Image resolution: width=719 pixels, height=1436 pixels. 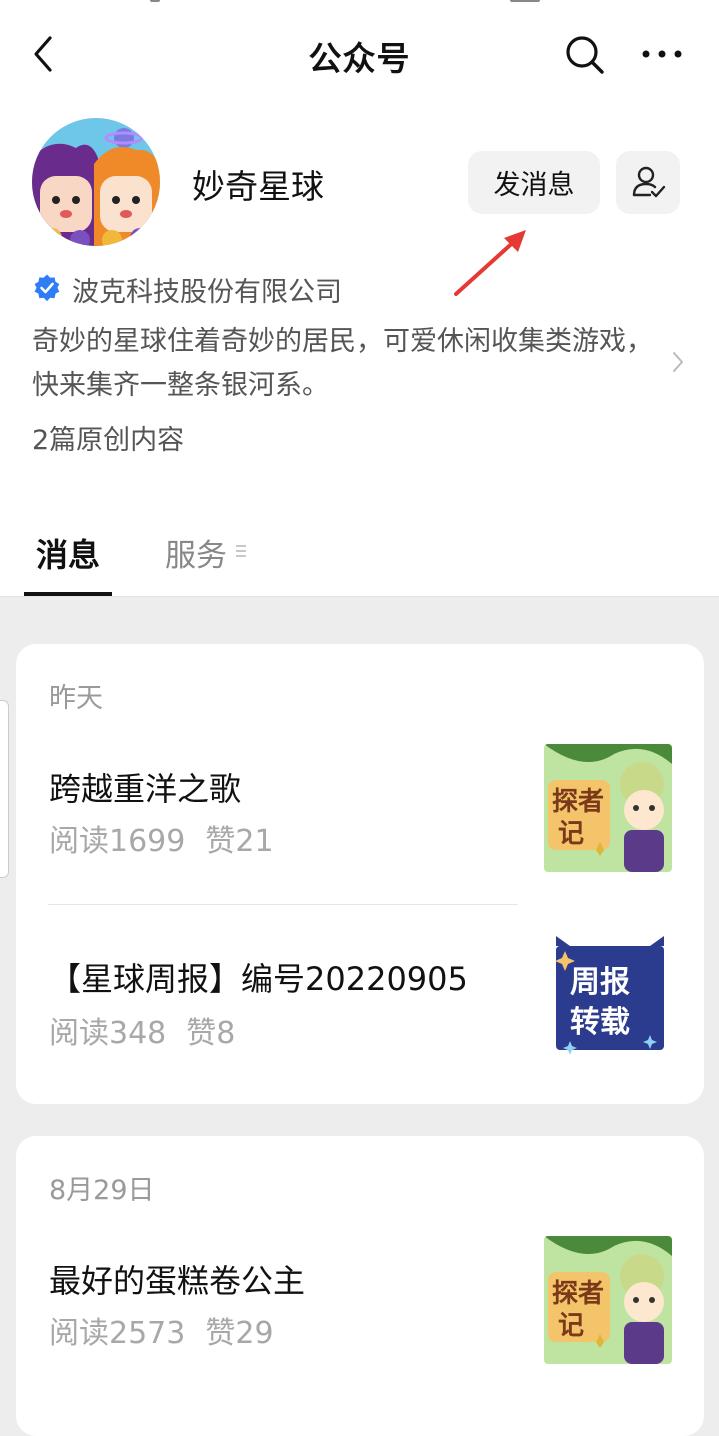 I want to click on chevron-right-icon, so click(x=678, y=362).